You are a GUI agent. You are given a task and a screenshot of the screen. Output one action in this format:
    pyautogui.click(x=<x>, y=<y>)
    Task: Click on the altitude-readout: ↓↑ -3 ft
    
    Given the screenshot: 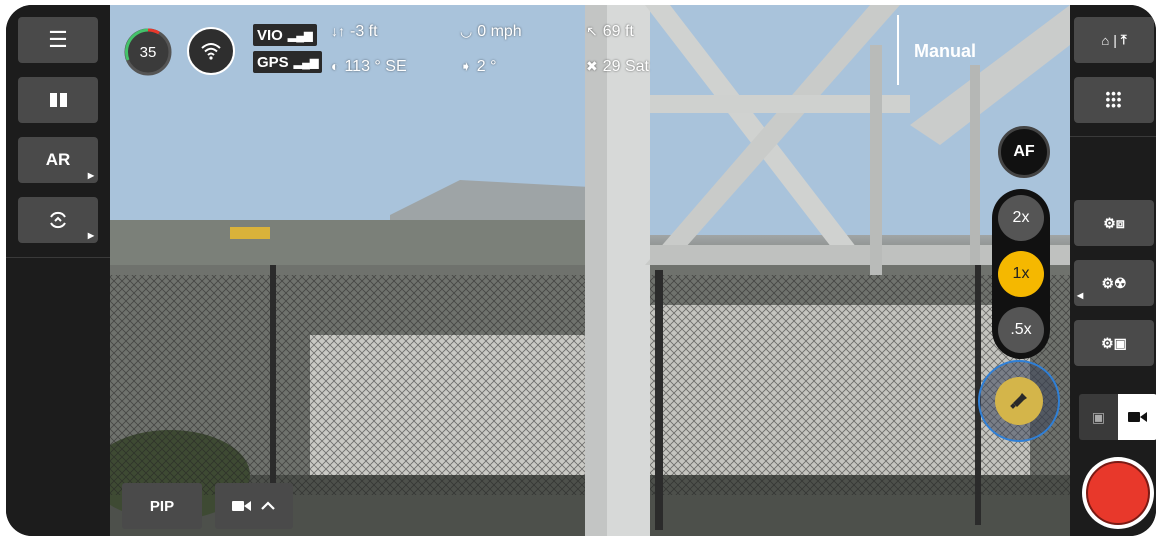 What is the action you would take?
    pyautogui.click(x=354, y=32)
    